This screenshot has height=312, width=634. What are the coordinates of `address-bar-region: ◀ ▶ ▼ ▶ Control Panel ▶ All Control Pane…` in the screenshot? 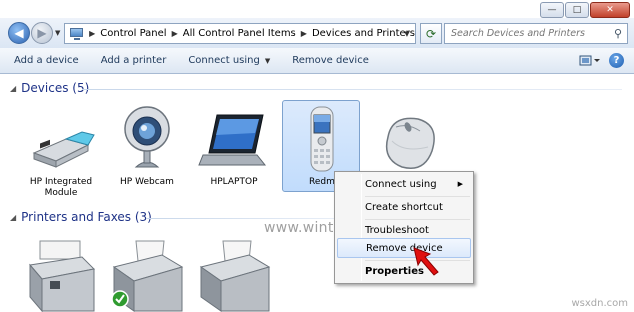 It's located at (317, 33).